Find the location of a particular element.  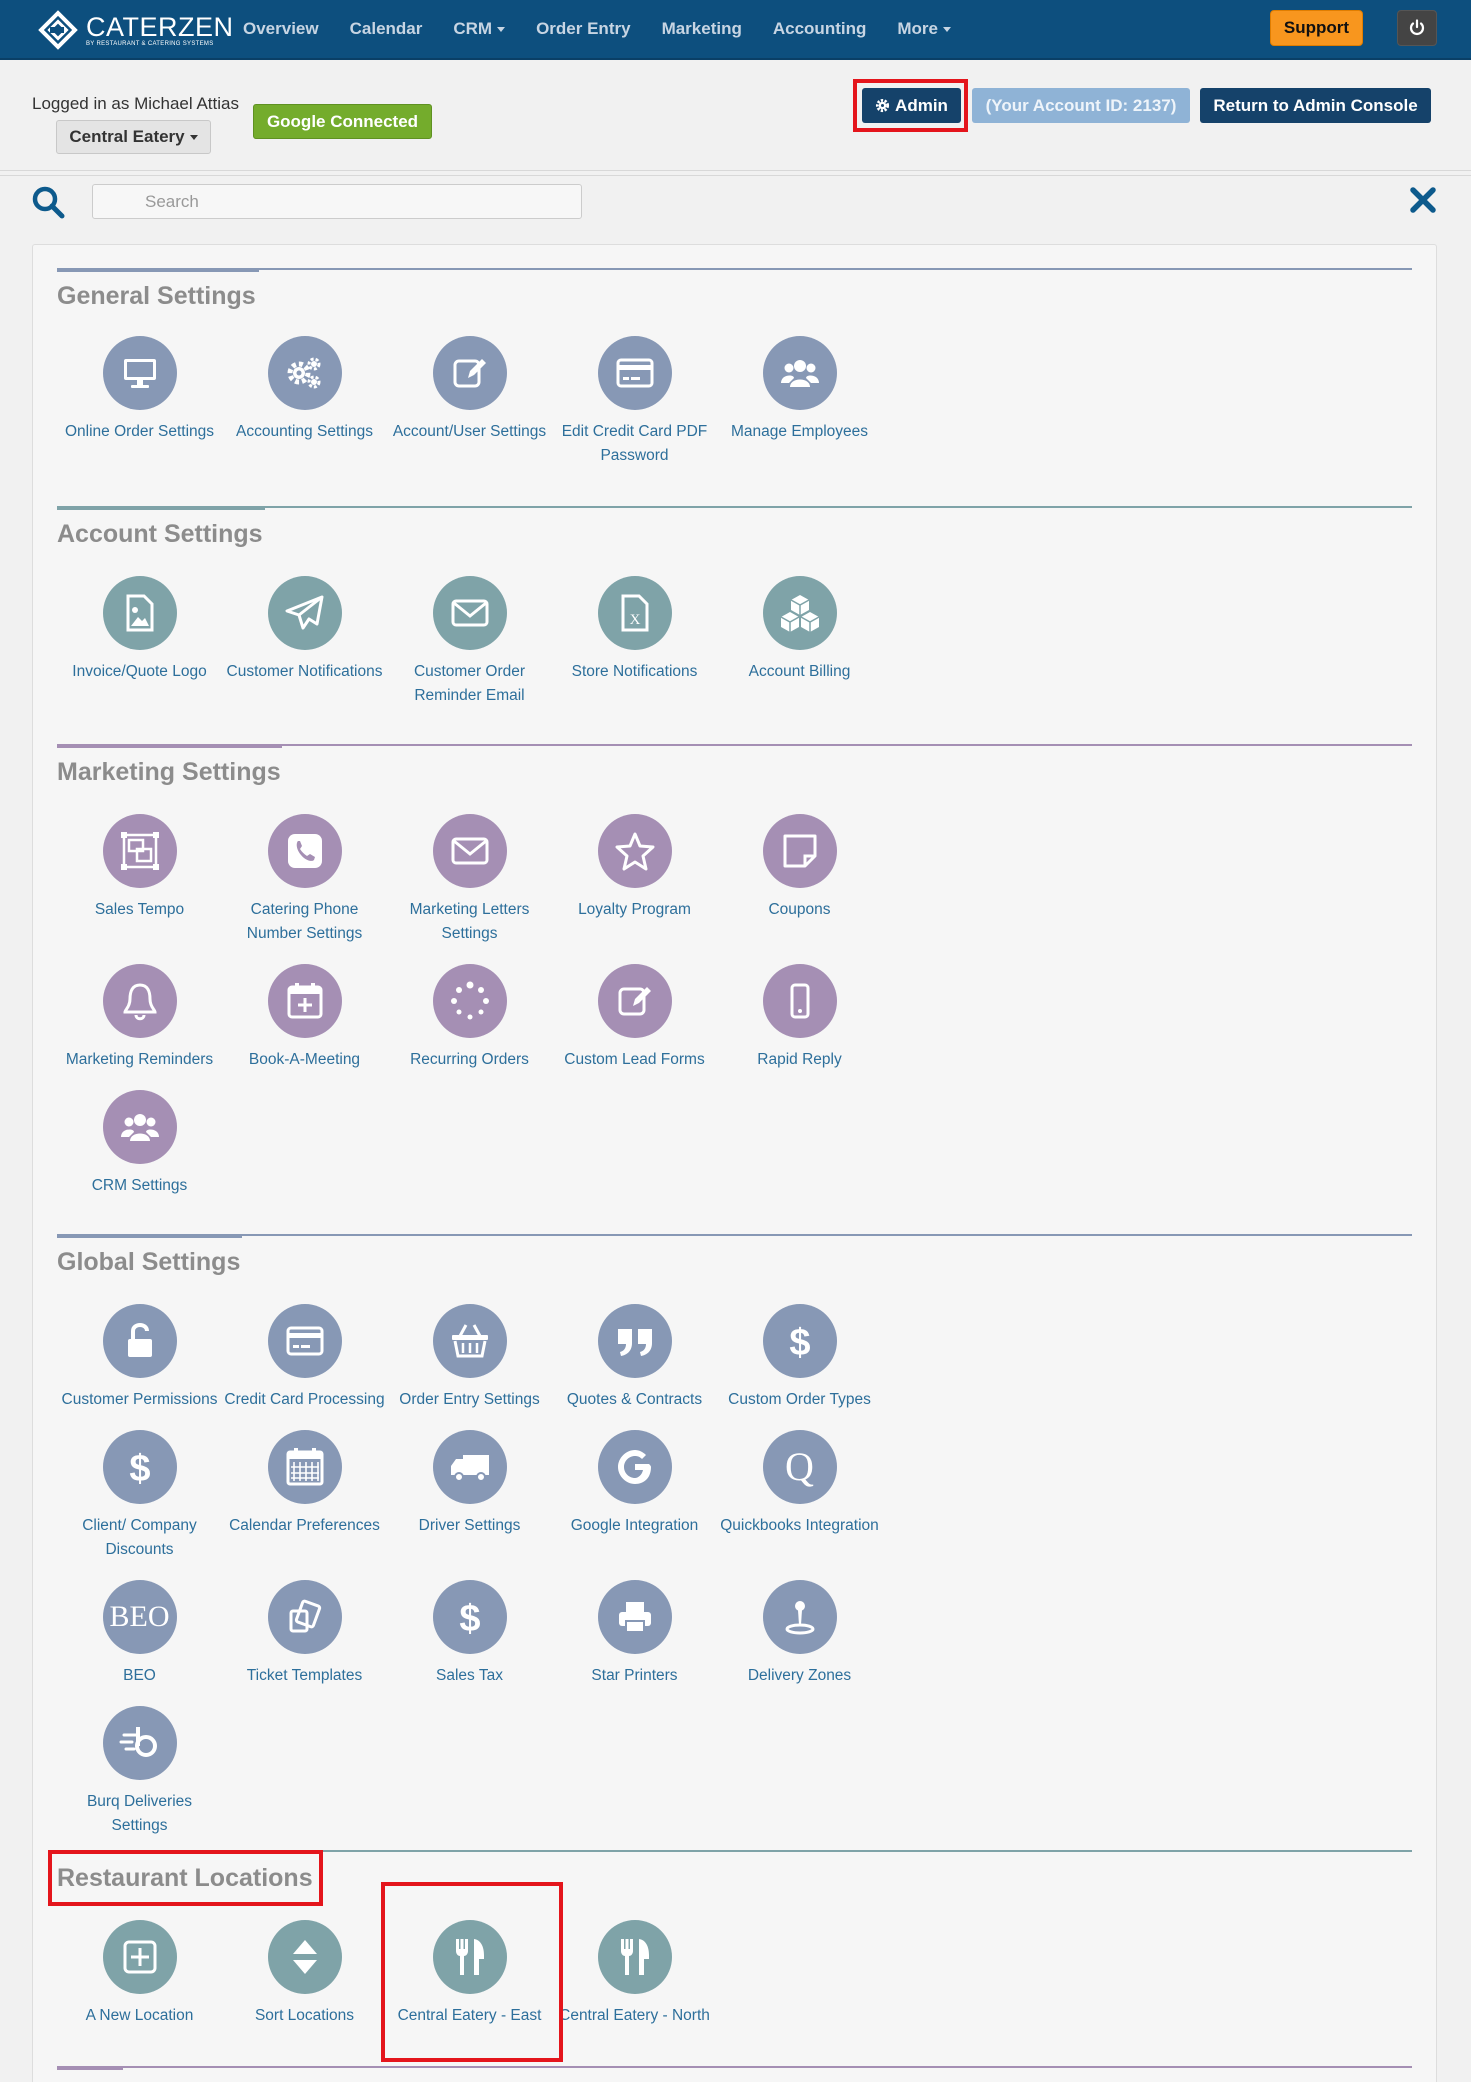

tile-label: Burq Deliveries Settings is located at coordinates (139, 1813).